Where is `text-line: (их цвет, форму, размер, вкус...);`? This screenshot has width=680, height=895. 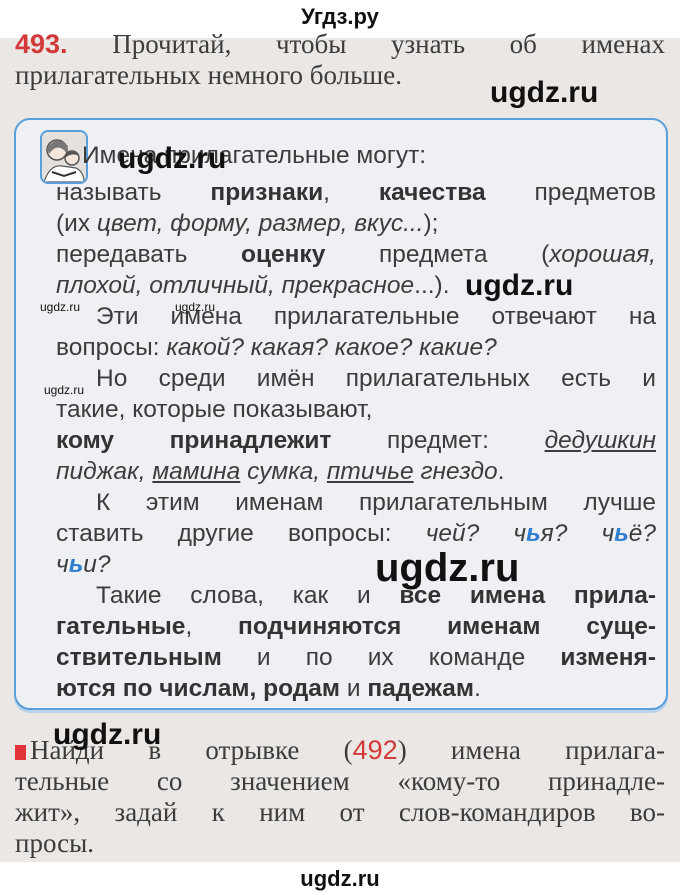
text-line: (их цвет, форму, размер, вкус...); is located at coordinates (356, 223).